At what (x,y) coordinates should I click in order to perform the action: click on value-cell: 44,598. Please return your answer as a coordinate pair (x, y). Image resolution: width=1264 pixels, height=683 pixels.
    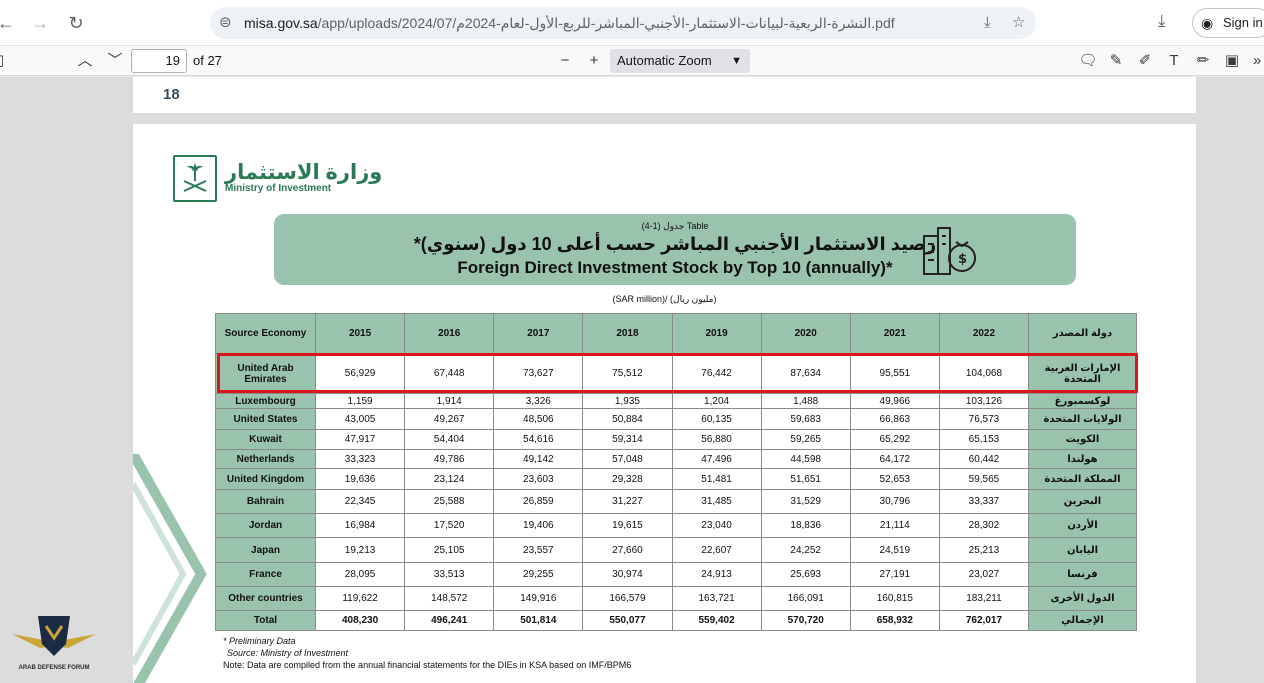
    Looking at the image, I should click on (805, 459).